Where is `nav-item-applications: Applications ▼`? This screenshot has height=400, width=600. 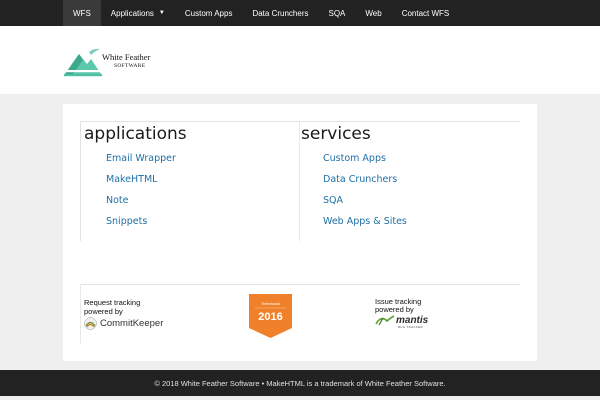
nav-item-applications: Applications ▼ is located at coordinates (138, 13).